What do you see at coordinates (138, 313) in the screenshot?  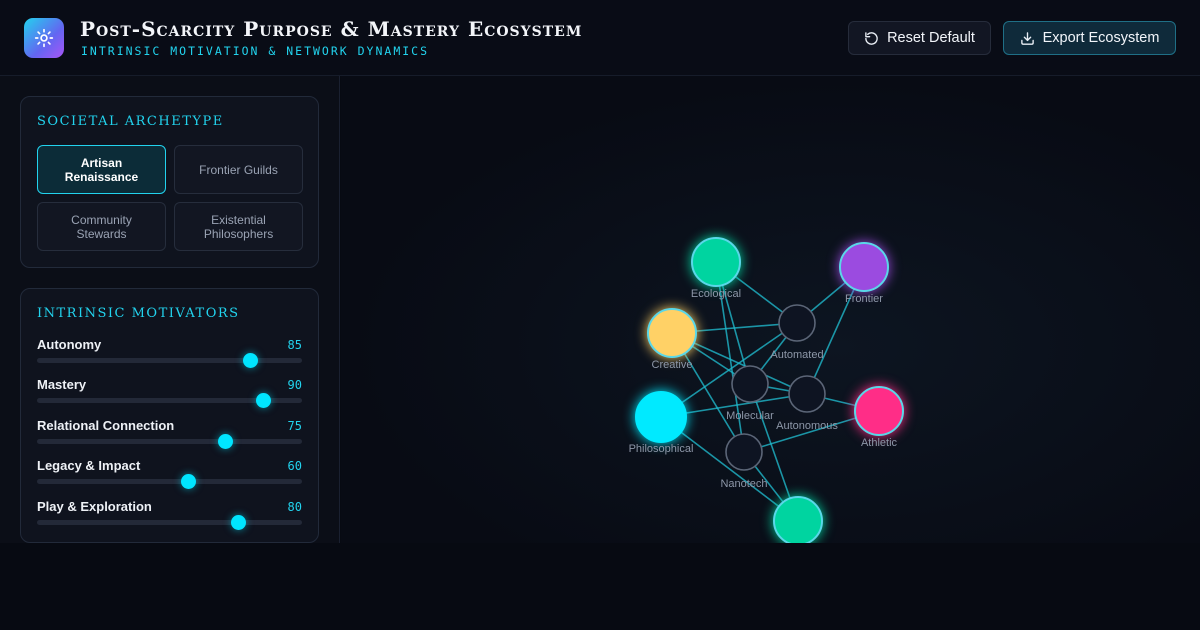 I see `motivators-title: INTRINSIC MOTIVATORS` at bounding box center [138, 313].